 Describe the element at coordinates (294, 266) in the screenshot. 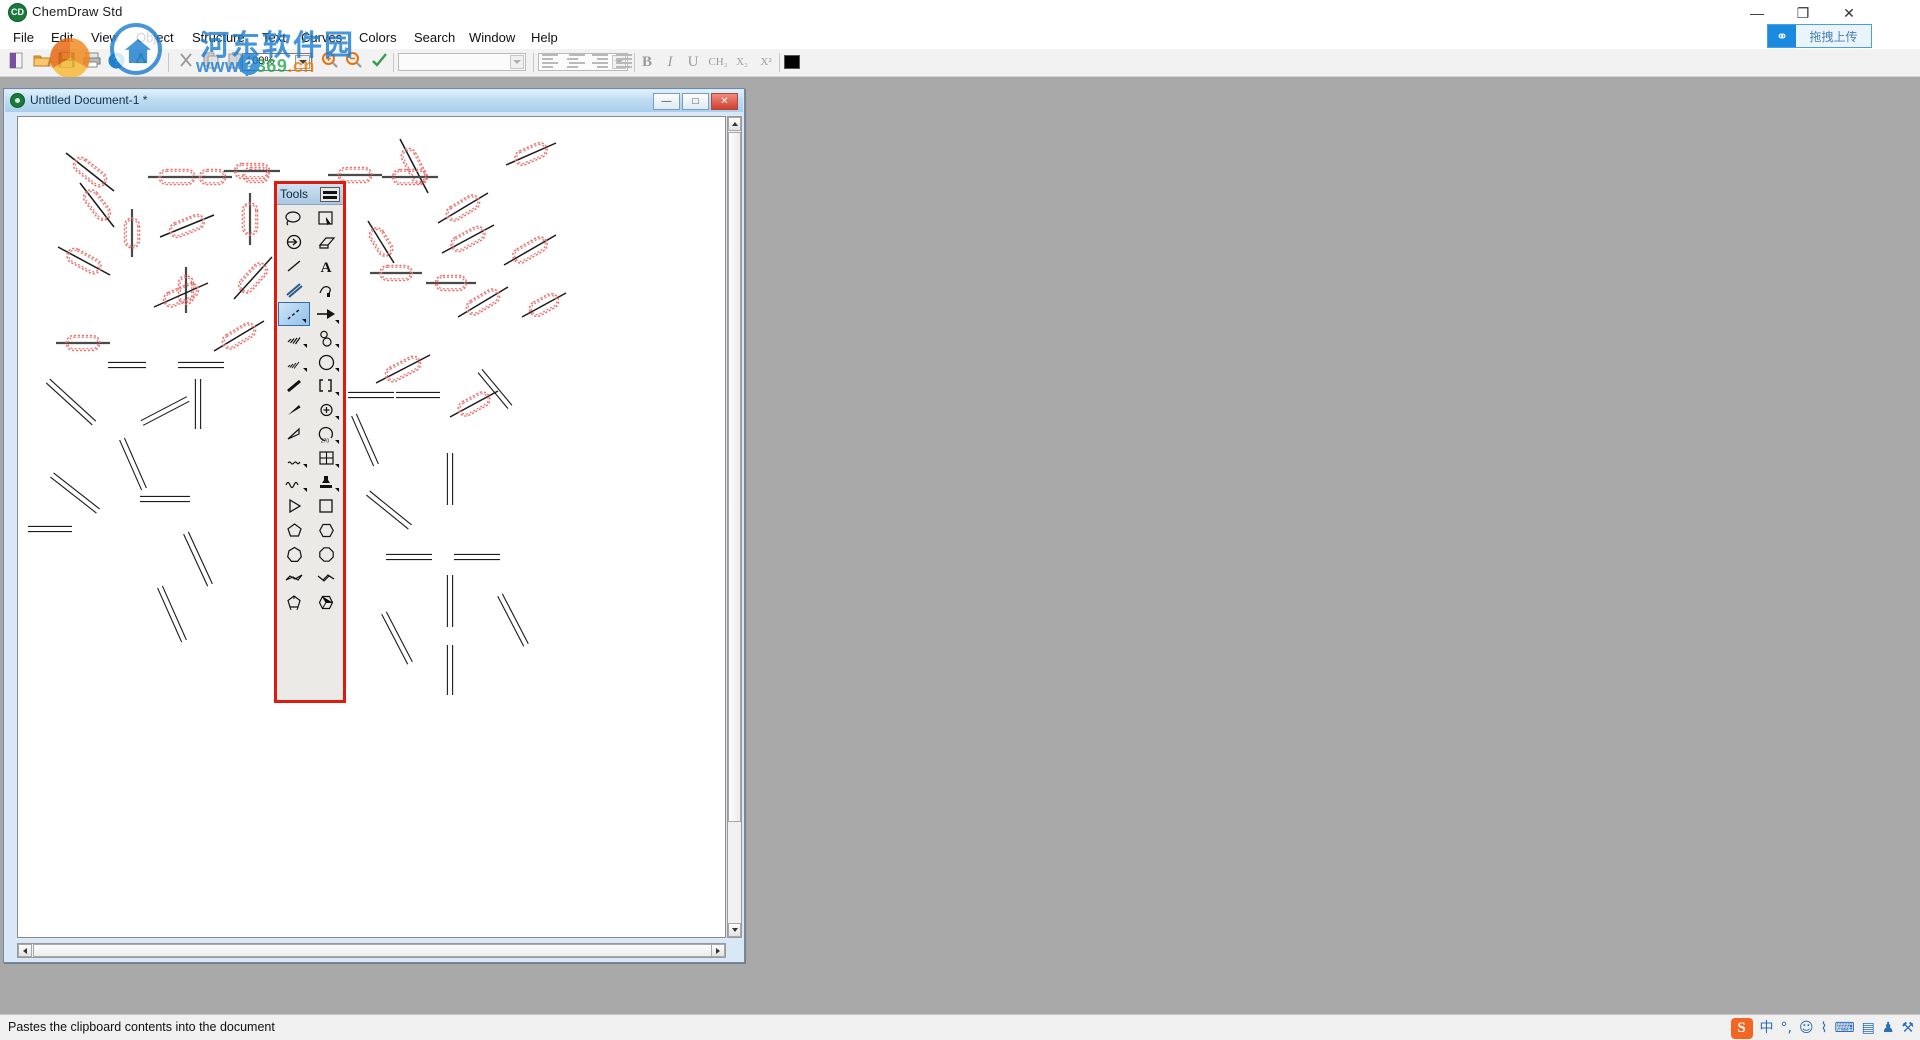

I see `solid-bond-tool` at that location.